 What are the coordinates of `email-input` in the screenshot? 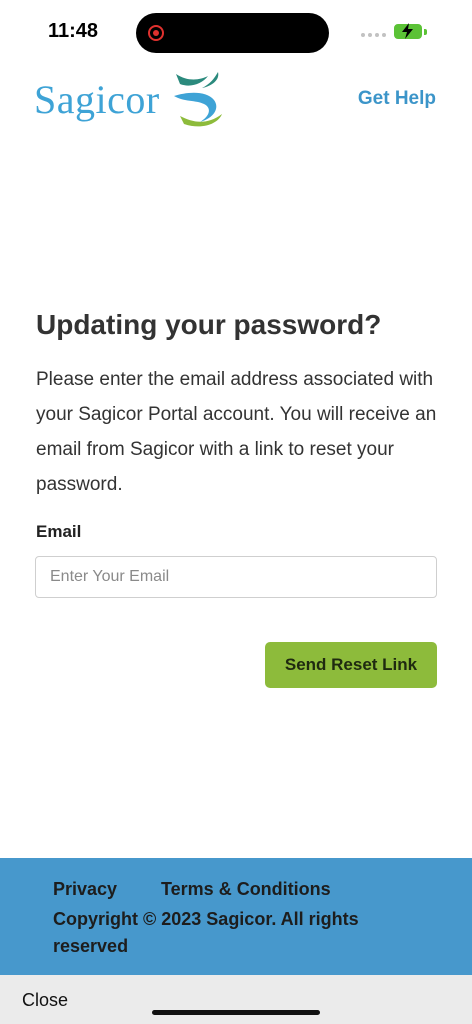 It's located at (236, 577).